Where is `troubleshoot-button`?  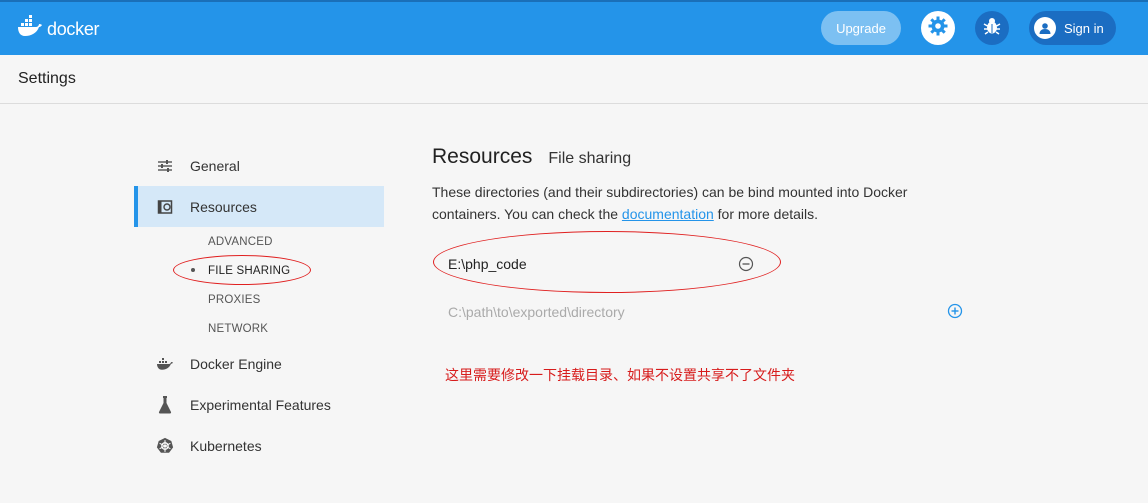
troubleshoot-button is located at coordinates (992, 28).